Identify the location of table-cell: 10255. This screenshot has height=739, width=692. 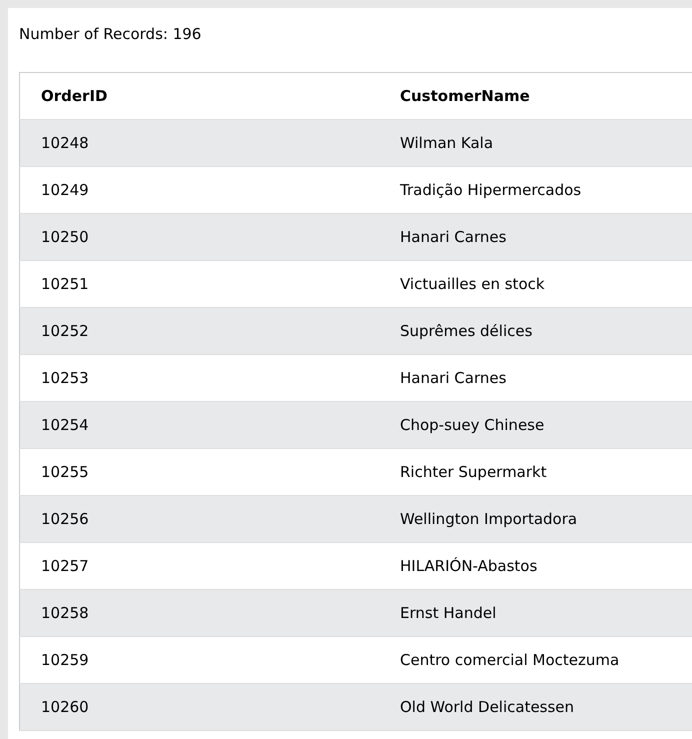
(199, 472).